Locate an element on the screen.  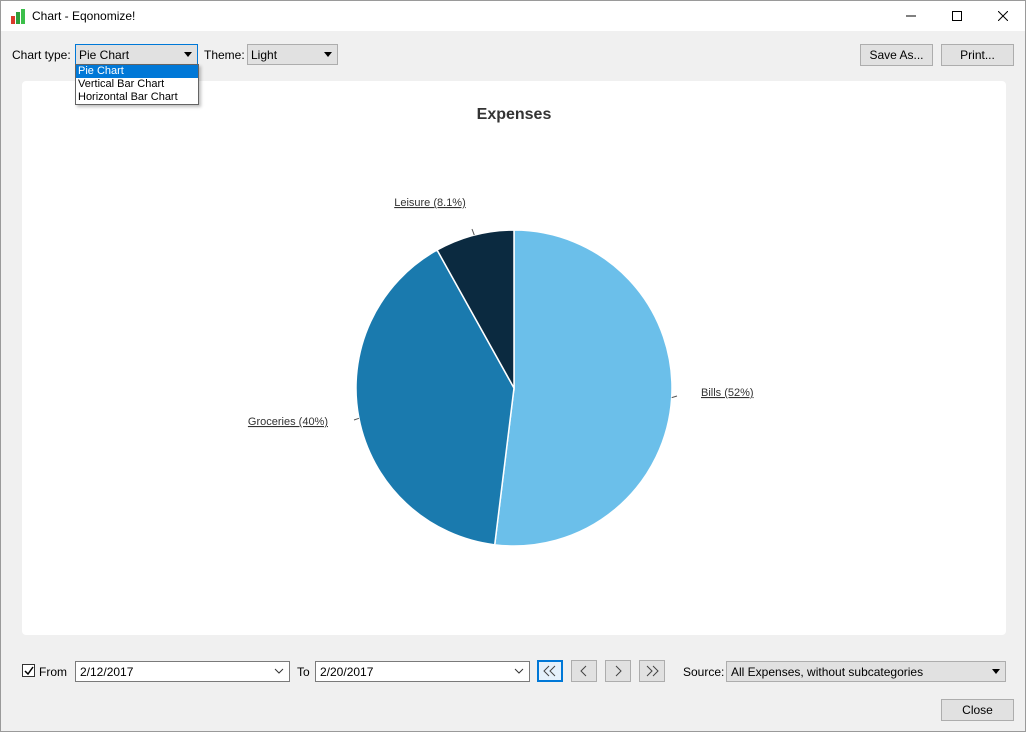
minimize-button is located at coordinates (911, 16).